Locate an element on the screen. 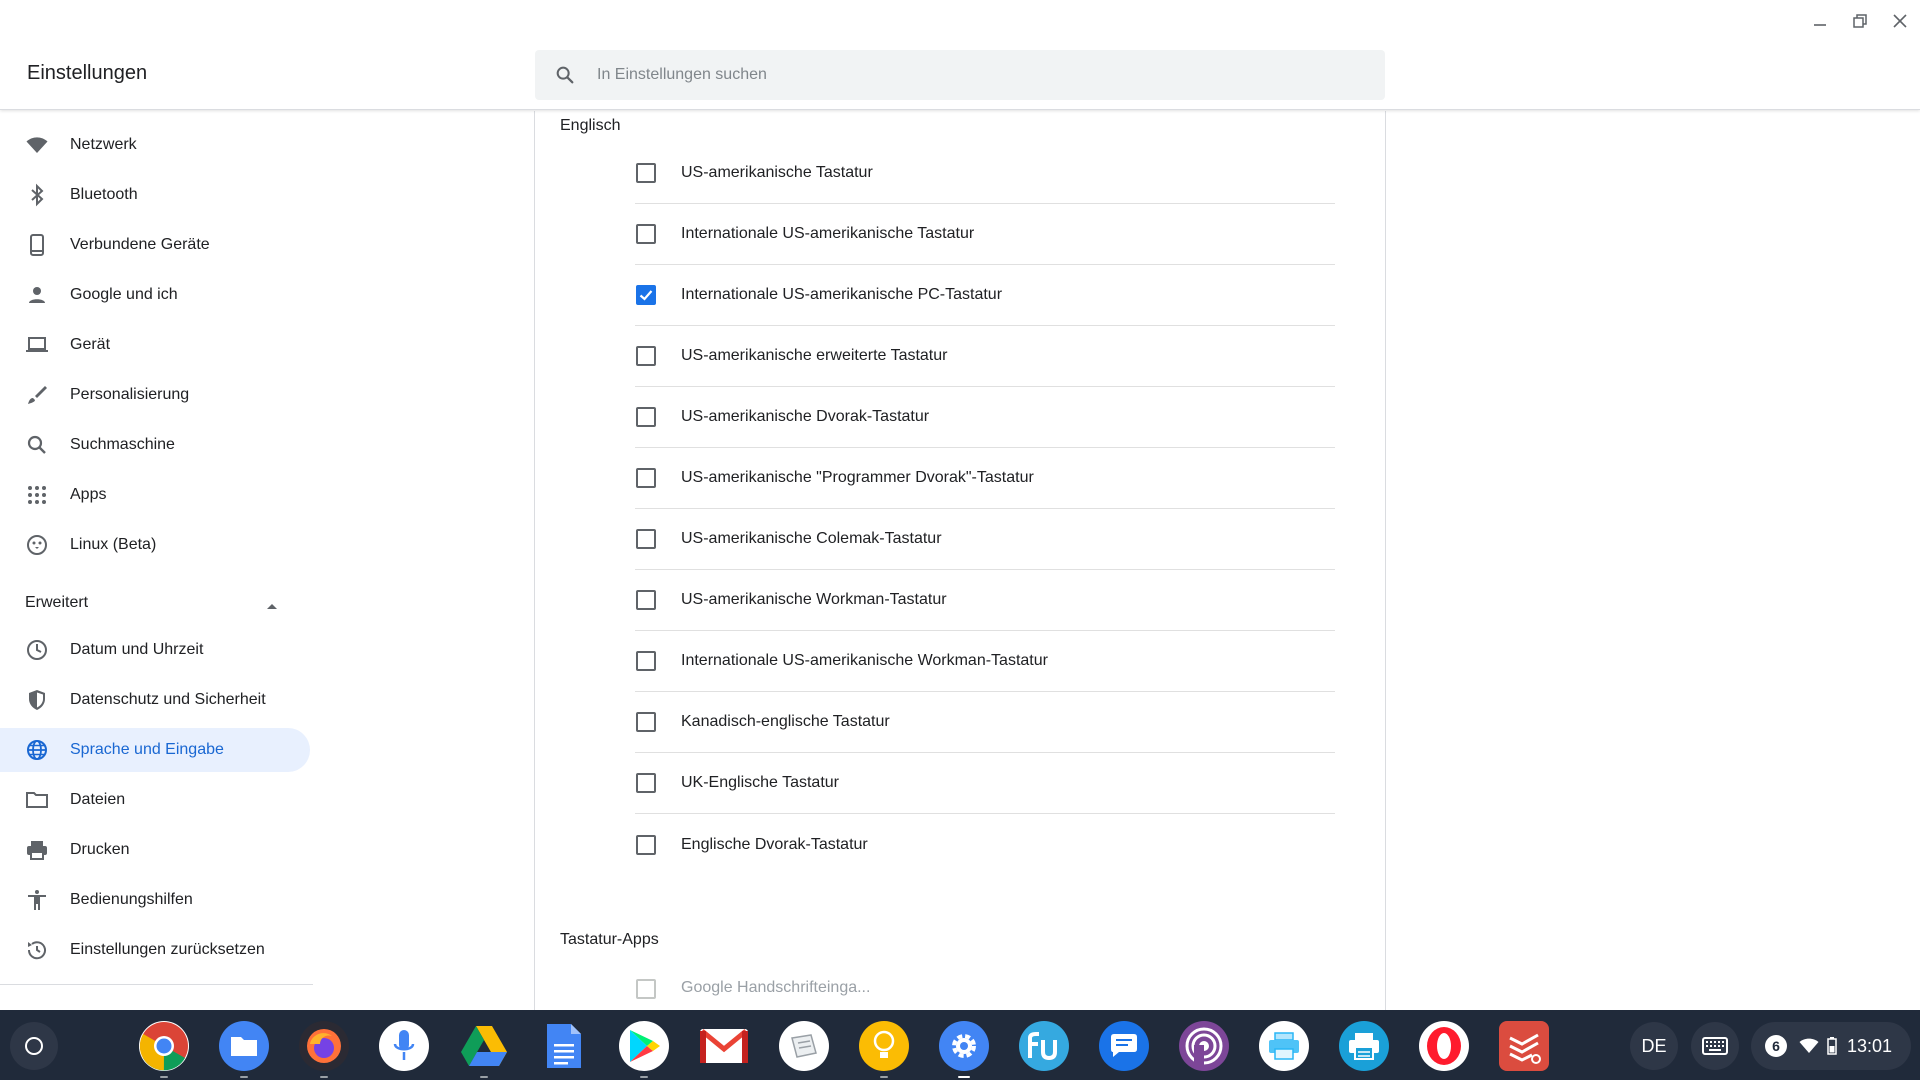 Image resolution: width=1920 pixels, height=1080 pixels. keyboard-option-row: US-amerikanische Dvorak-Tastatur is located at coordinates (985, 417).